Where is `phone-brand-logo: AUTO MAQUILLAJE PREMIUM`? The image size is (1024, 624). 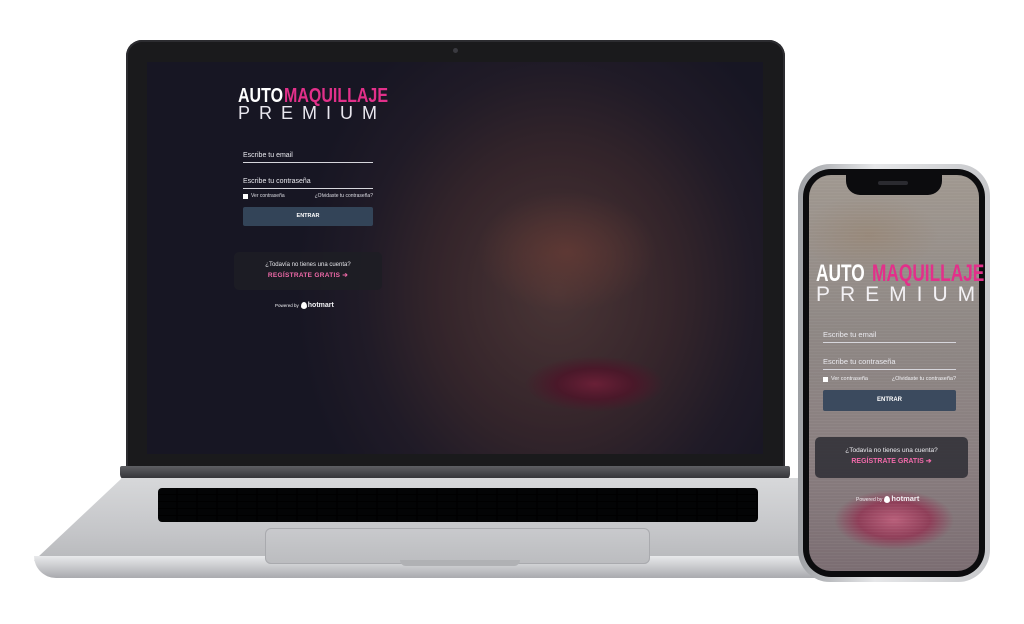
phone-brand-logo: AUTO MAQUILLAJE PREMIUM is located at coordinates (920, 283).